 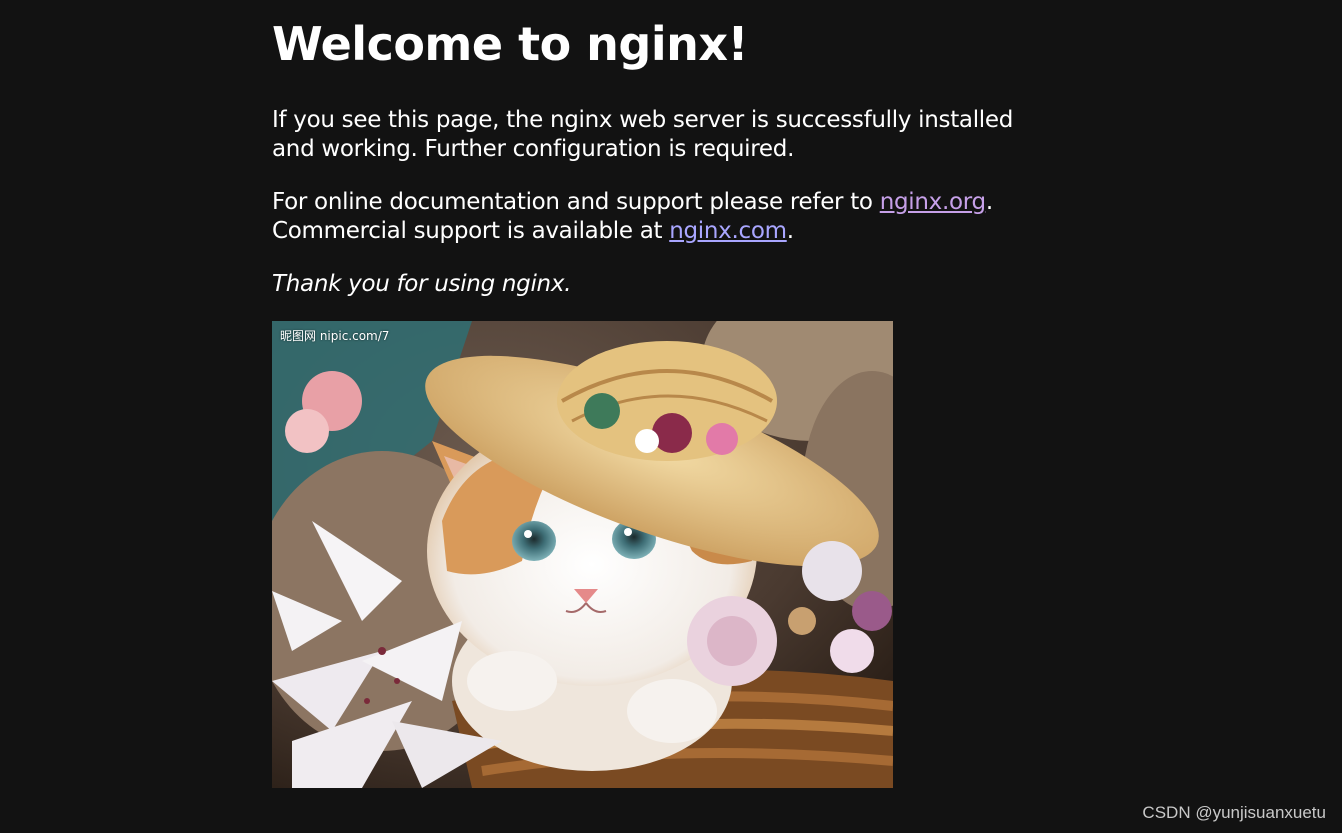 I want to click on docs-period: ., so click(x=989, y=202).